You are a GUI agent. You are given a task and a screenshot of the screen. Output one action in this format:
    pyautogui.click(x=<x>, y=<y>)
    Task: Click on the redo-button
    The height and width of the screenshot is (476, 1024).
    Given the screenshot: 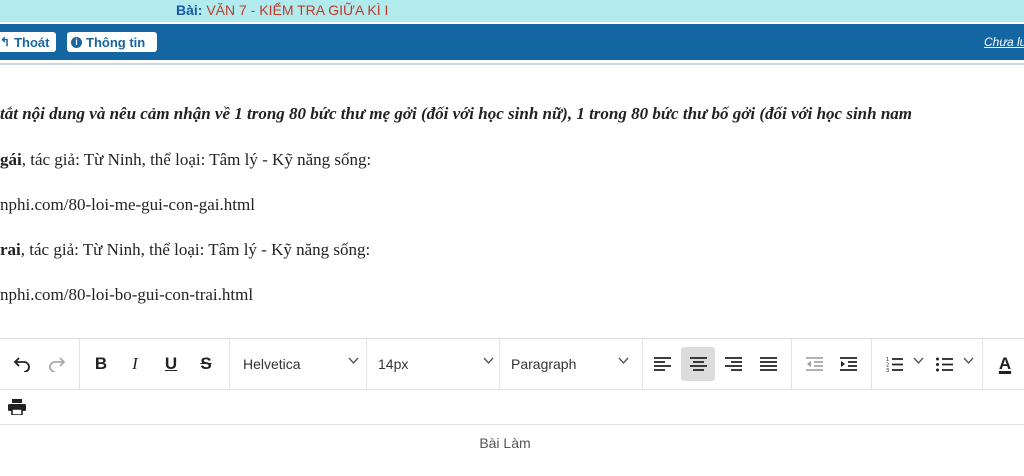 What is the action you would take?
    pyautogui.click(x=57, y=364)
    